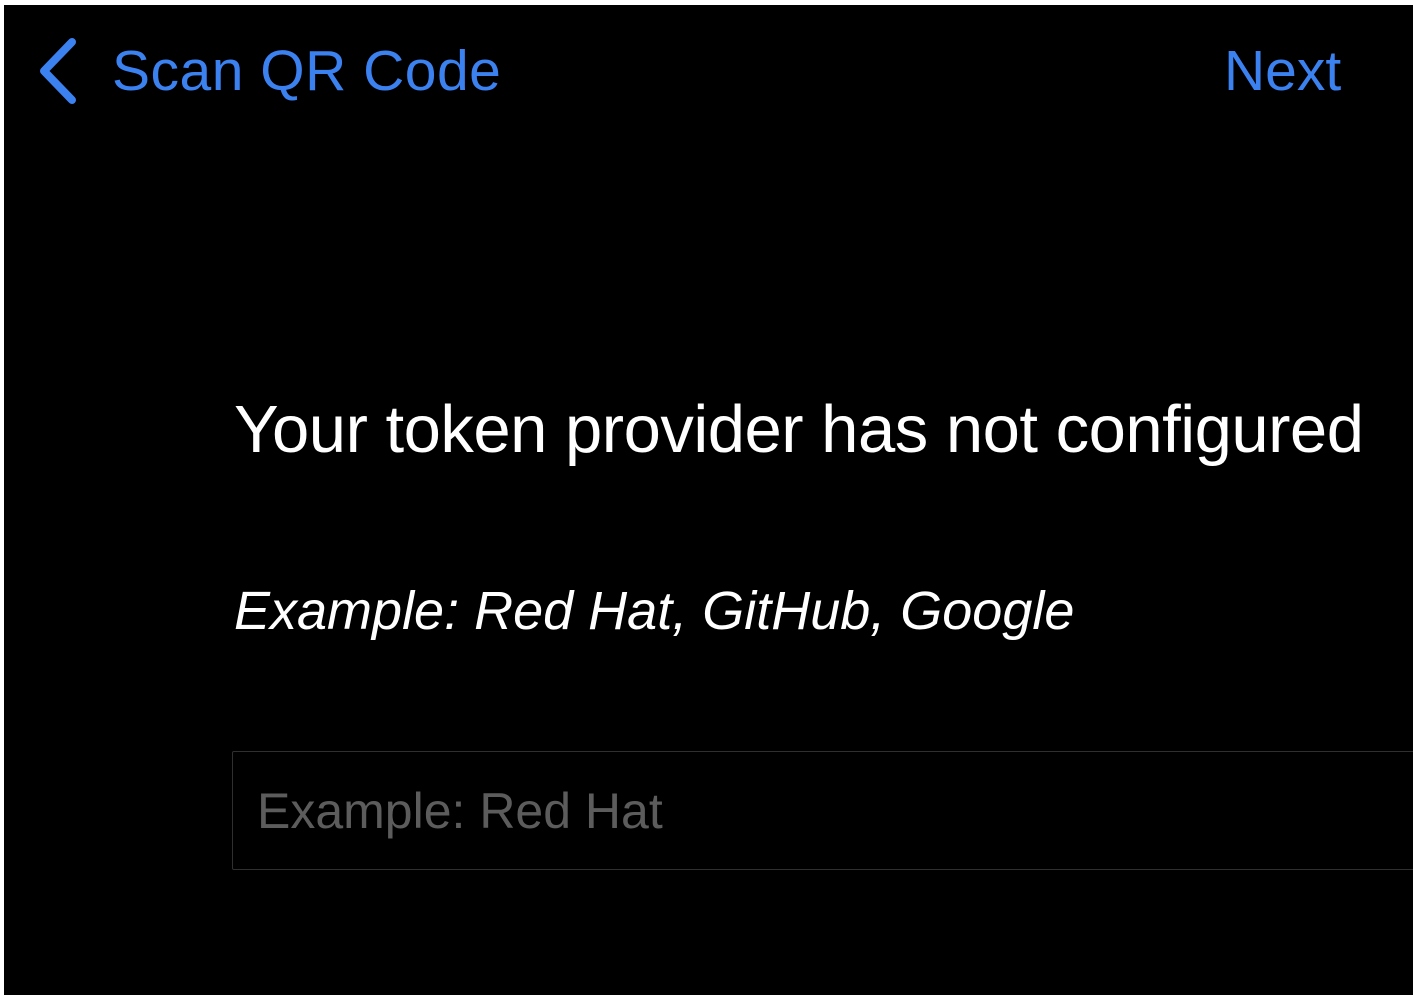 This screenshot has height=999, width=1413. I want to click on page-heading: Your token provider has not configured, so click(799, 429).